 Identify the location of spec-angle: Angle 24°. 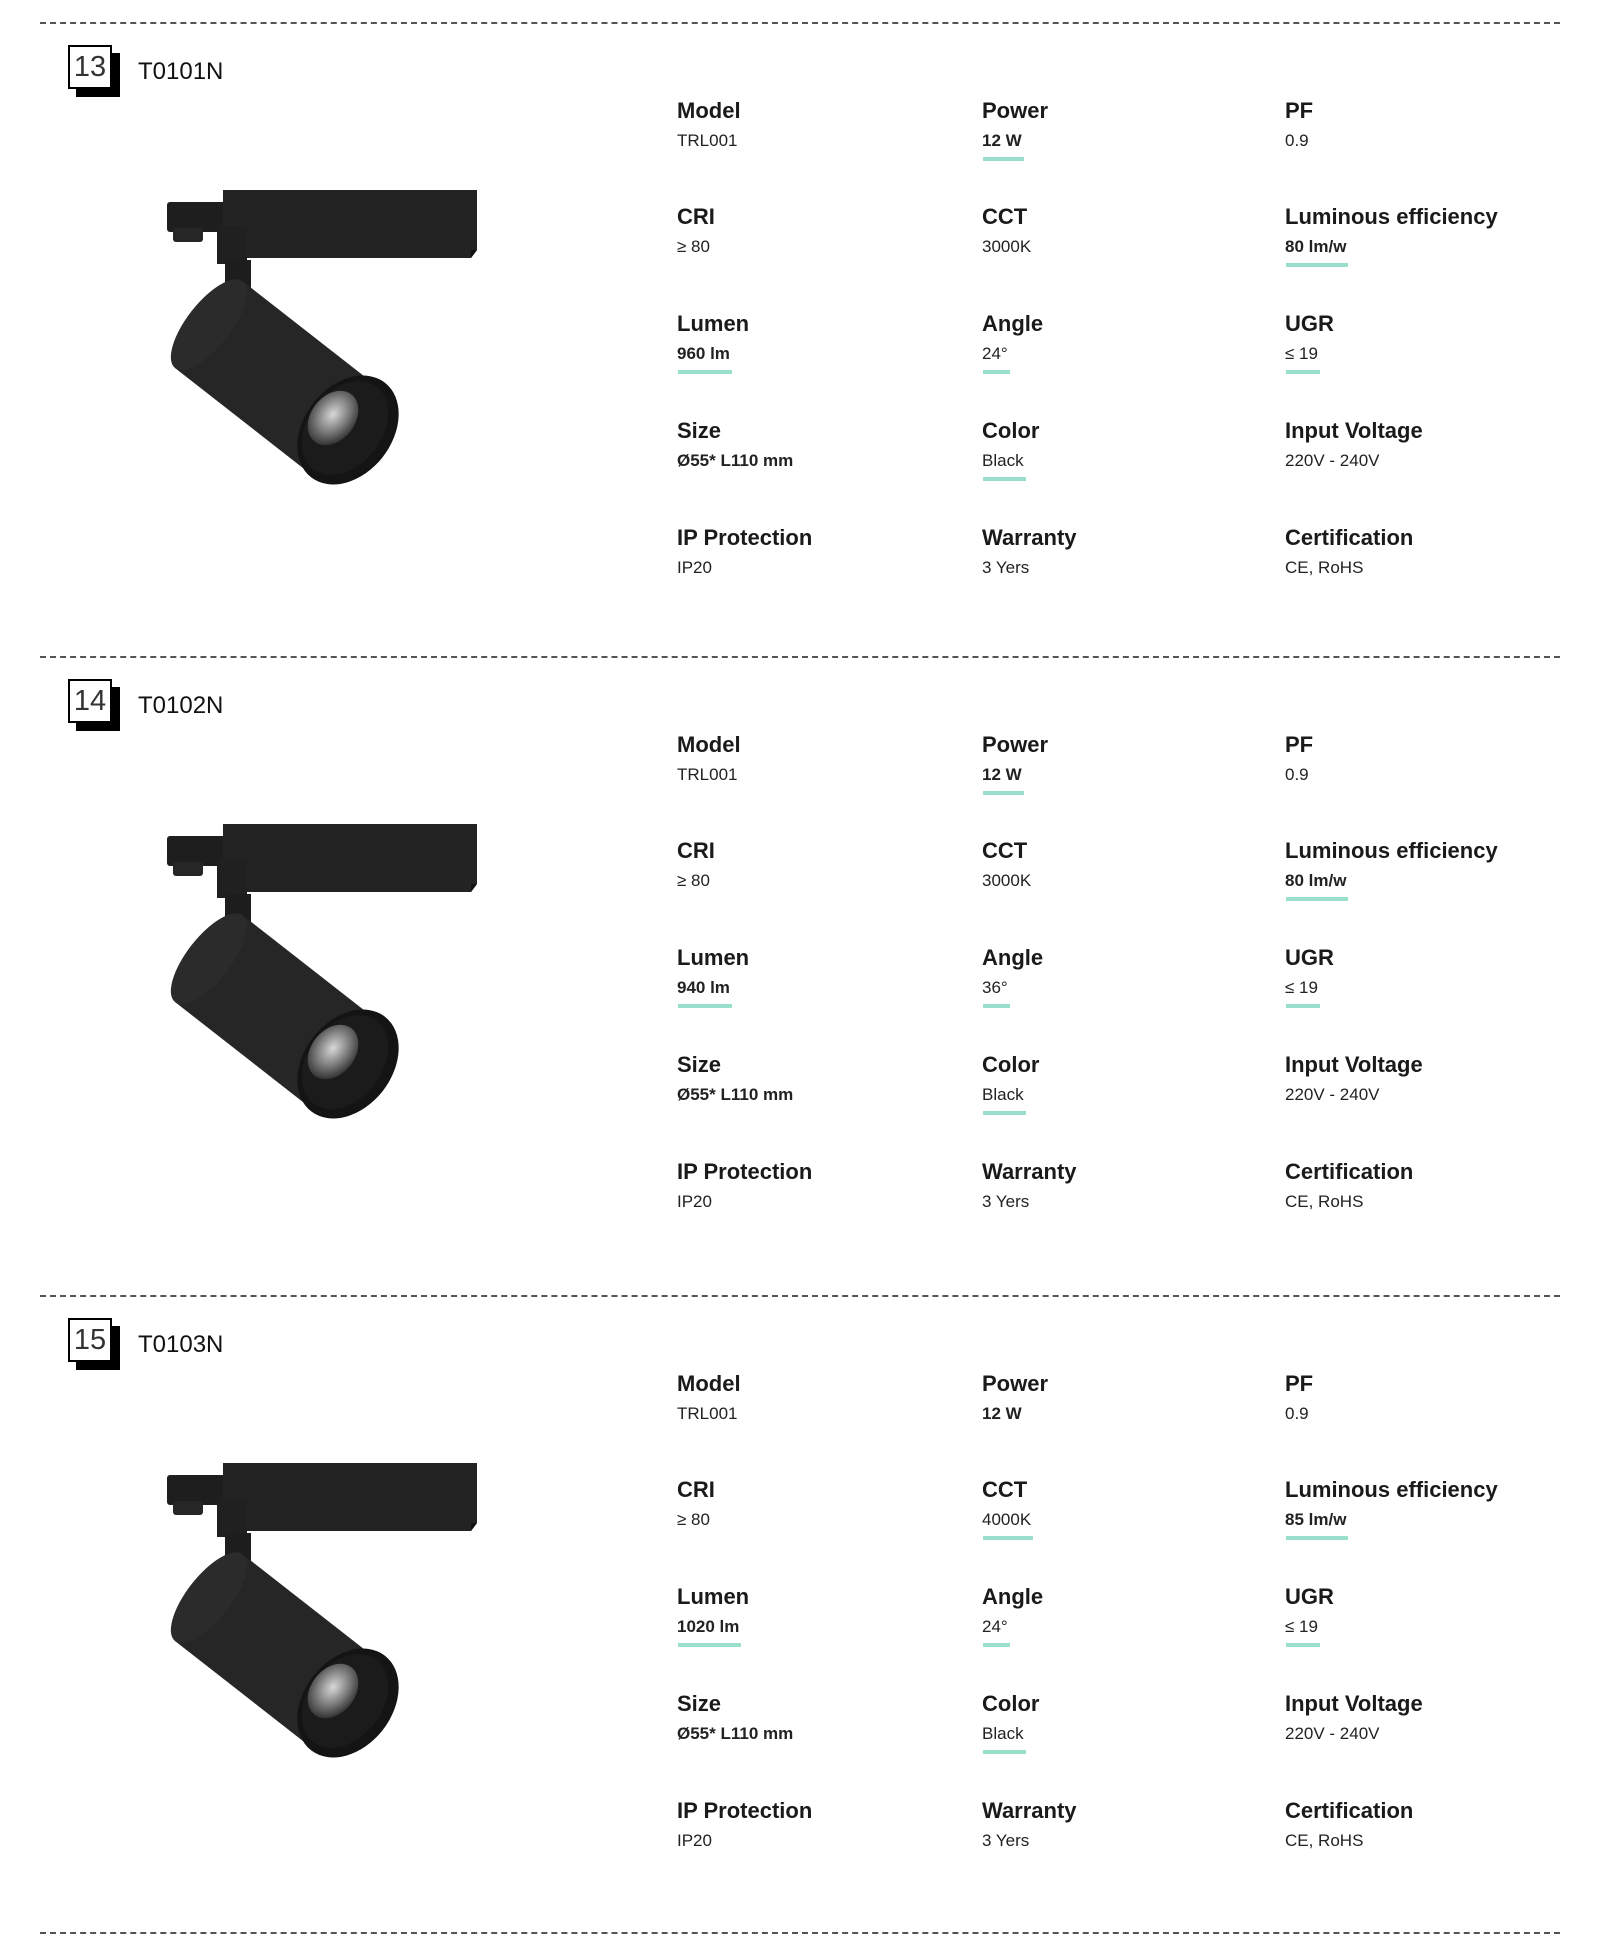
(1127, 342).